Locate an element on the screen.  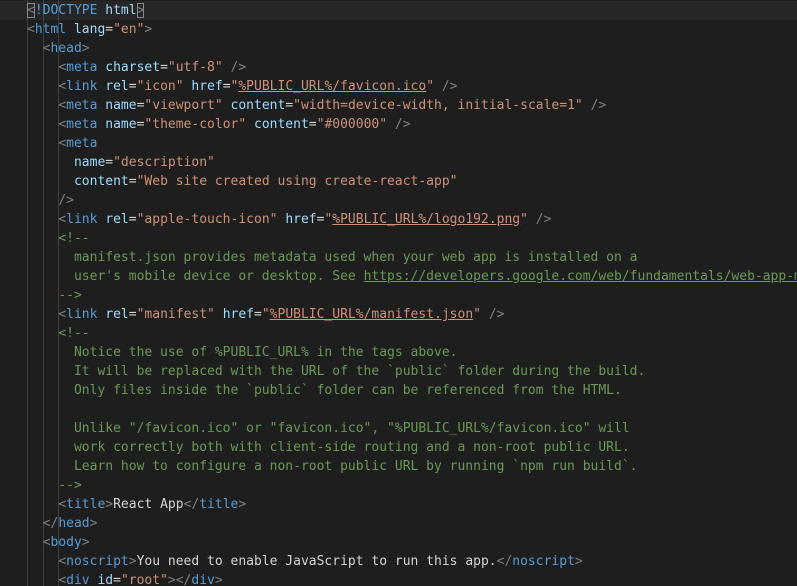
code-line: <body> is located at coordinates (412, 542).